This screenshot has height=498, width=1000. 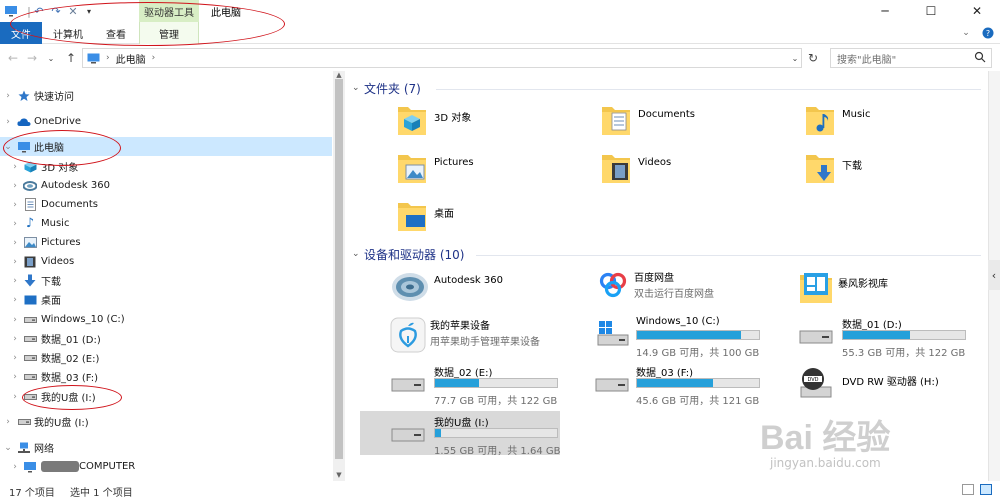 What do you see at coordinates (339, 475) in the screenshot?
I see `scroll-down-icon: ▼` at bounding box center [339, 475].